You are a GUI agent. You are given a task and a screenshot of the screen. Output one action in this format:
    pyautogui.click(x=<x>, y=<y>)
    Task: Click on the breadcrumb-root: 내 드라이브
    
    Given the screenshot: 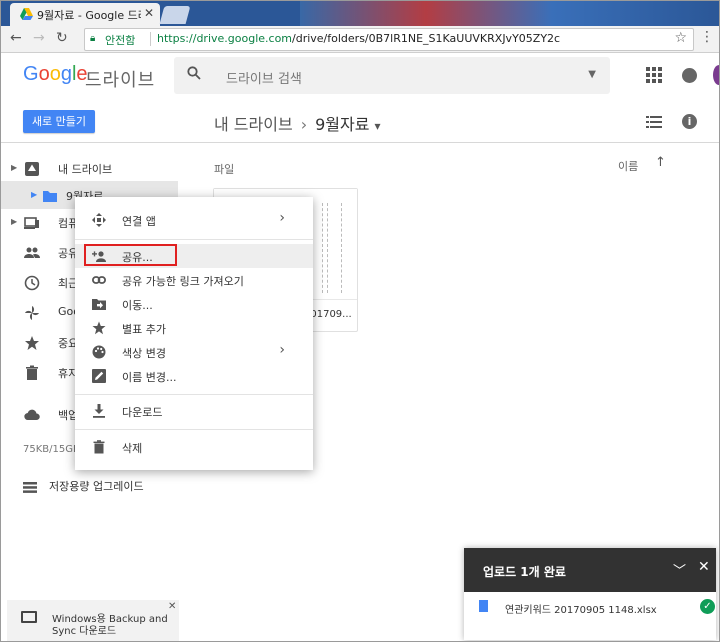 What is the action you would take?
    pyautogui.click(x=253, y=124)
    